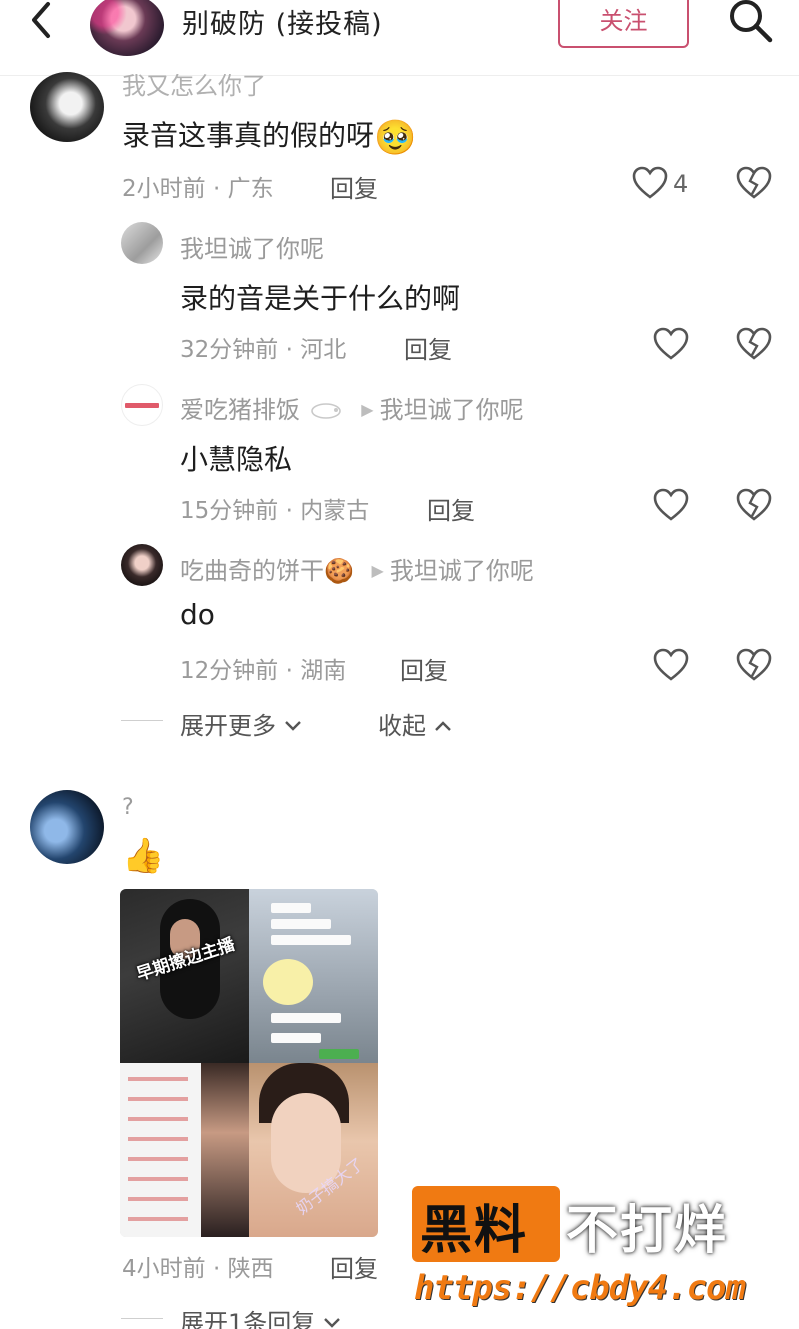 The image size is (799, 1329). Describe the element at coordinates (252, 571) in the screenshot. I see `reply-author-name: 吃曲奇的饼干` at that location.